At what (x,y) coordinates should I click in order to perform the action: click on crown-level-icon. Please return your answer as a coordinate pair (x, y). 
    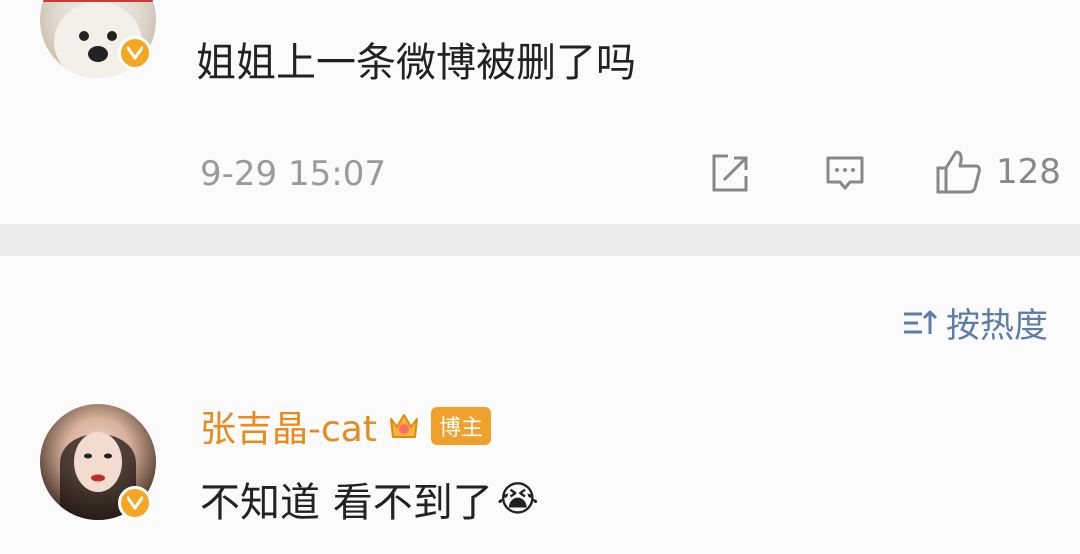
    Looking at the image, I should click on (404, 426).